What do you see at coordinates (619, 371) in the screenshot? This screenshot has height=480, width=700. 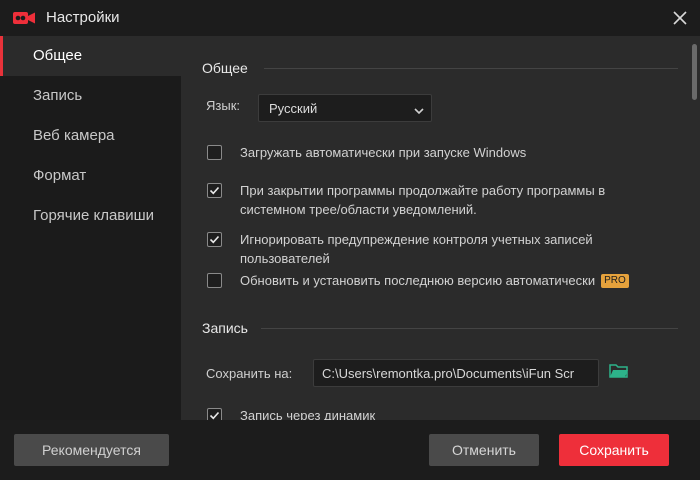 I see `folder-icon` at bounding box center [619, 371].